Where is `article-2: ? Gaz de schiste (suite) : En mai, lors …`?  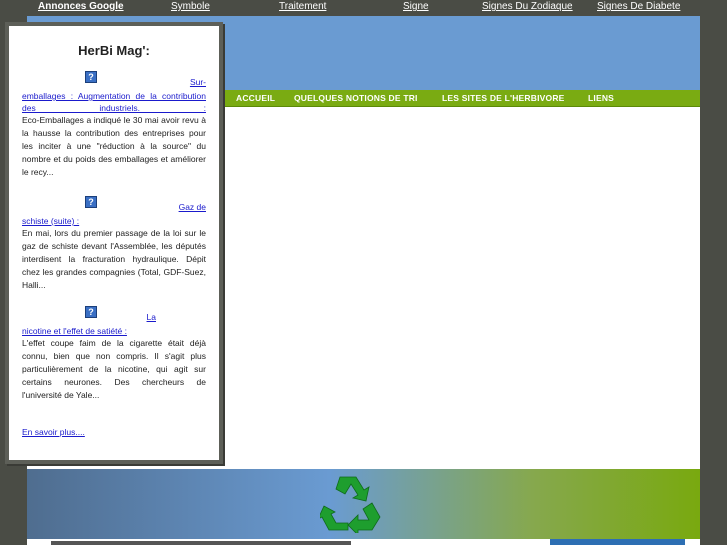
article-2: ? Gaz de schiste (suite) : En mai, lors … is located at coordinates (114, 243).